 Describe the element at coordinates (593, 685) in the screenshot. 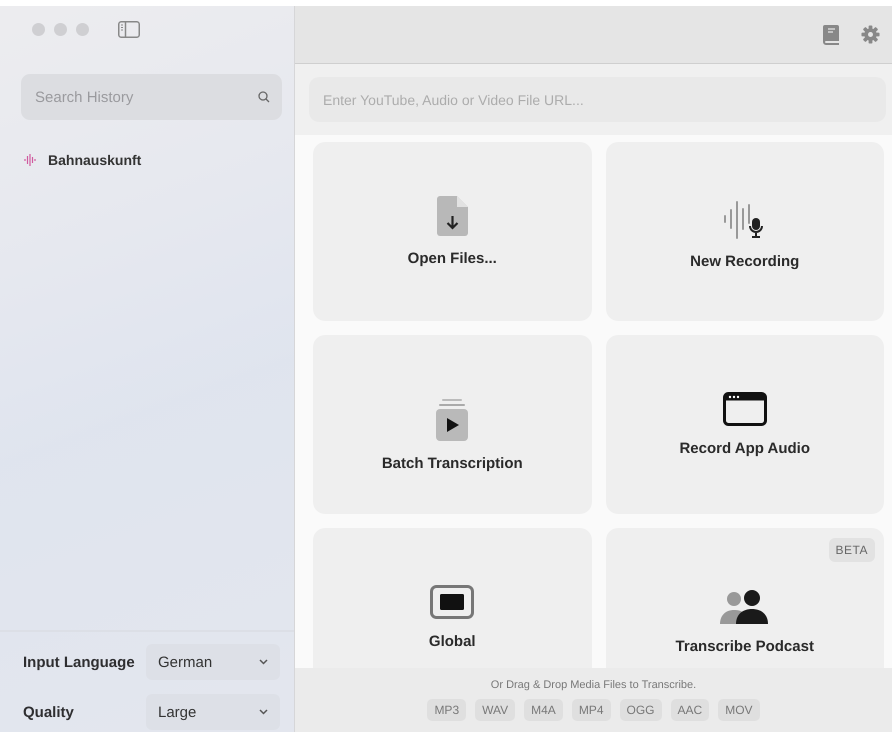

I see `drop-hint: Or Drag & Drop Media Files to Transcribe.` at that location.